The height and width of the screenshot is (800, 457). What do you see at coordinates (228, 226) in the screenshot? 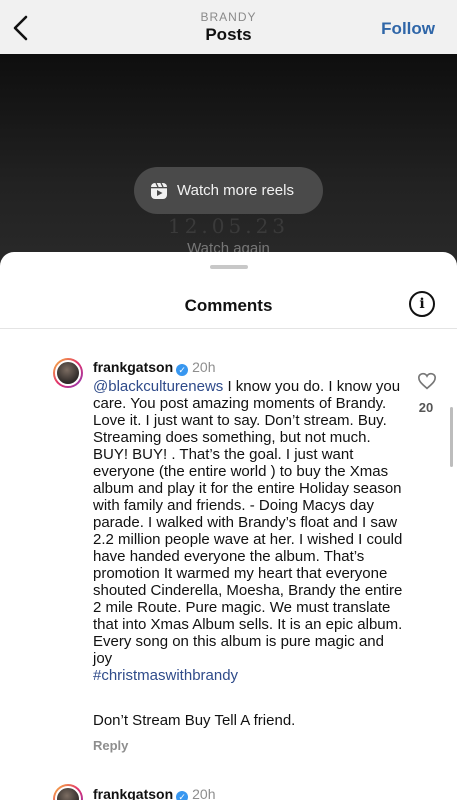
I see `video-date-overlay: 12.05.23` at bounding box center [228, 226].